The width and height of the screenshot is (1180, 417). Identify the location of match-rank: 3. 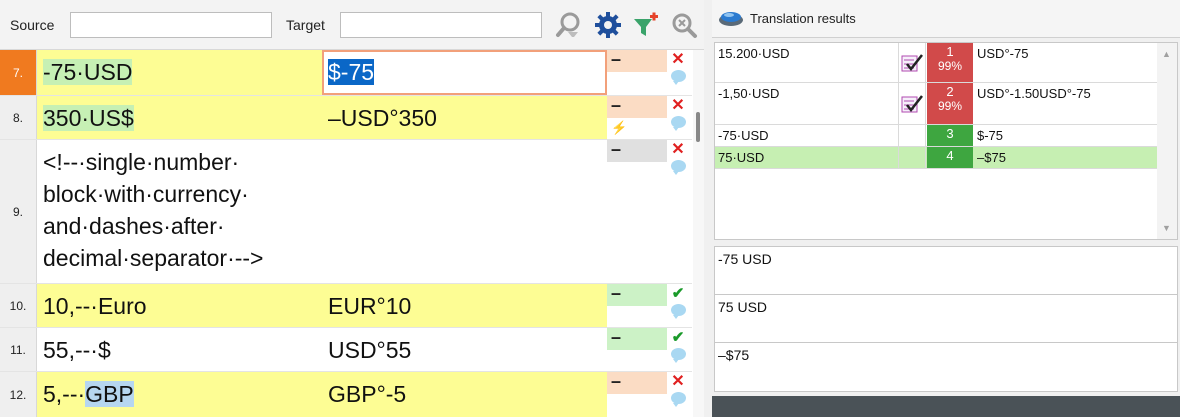
(950, 133).